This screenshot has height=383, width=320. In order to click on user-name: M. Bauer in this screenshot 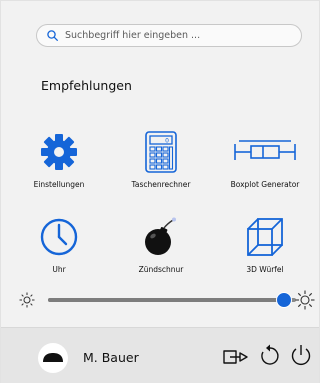, I will do `click(111, 357)`.